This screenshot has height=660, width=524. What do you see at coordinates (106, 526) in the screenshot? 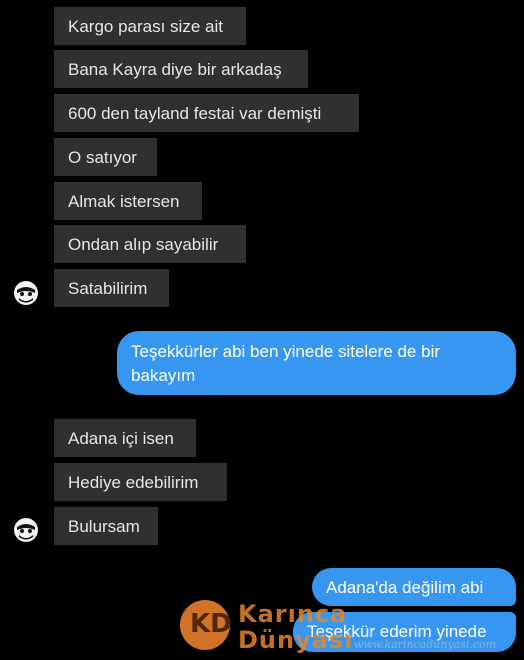
I see `message-incoming: Bulursam` at bounding box center [106, 526].